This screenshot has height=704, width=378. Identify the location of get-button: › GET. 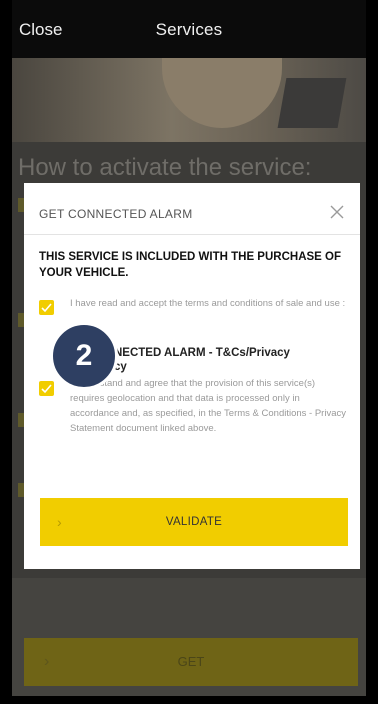
(191, 662).